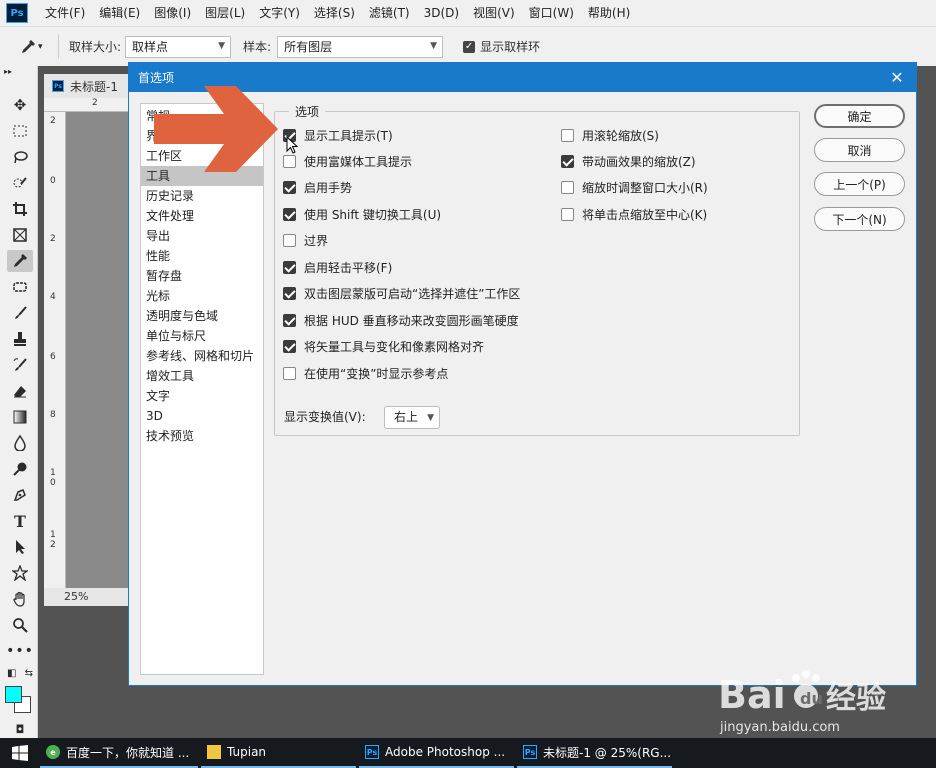  What do you see at coordinates (20, 261) in the screenshot?
I see `eyedropper-tool-icon` at bounding box center [20, 261].